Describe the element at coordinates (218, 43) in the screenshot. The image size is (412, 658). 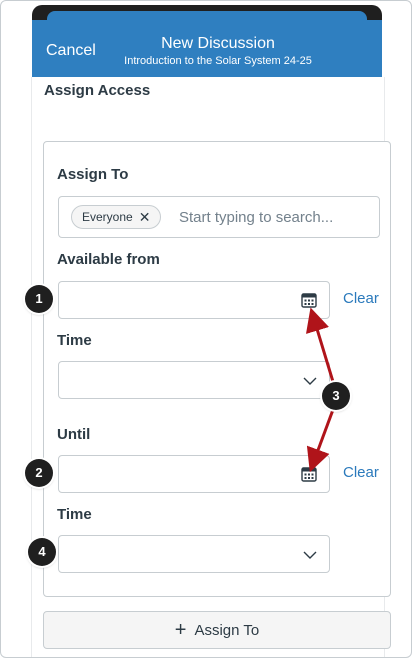
I see `page-title: New Discussion` at that location.